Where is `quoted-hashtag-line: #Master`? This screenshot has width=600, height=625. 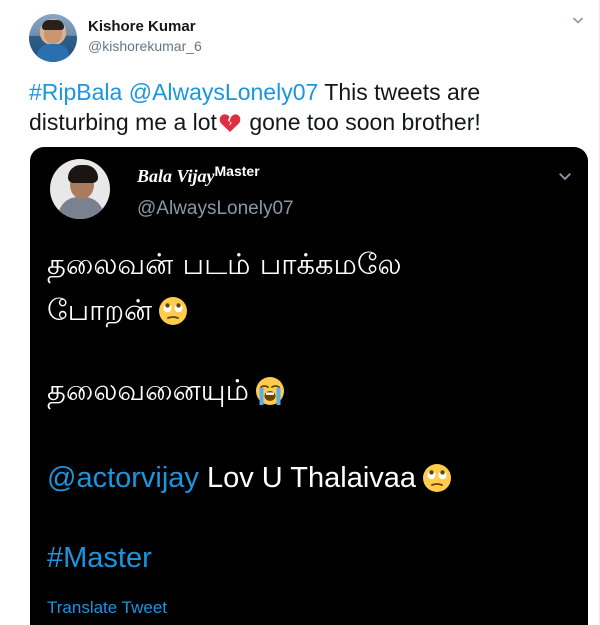
quoted-hashtag-line: #Master is located at coordinates (99, 558).